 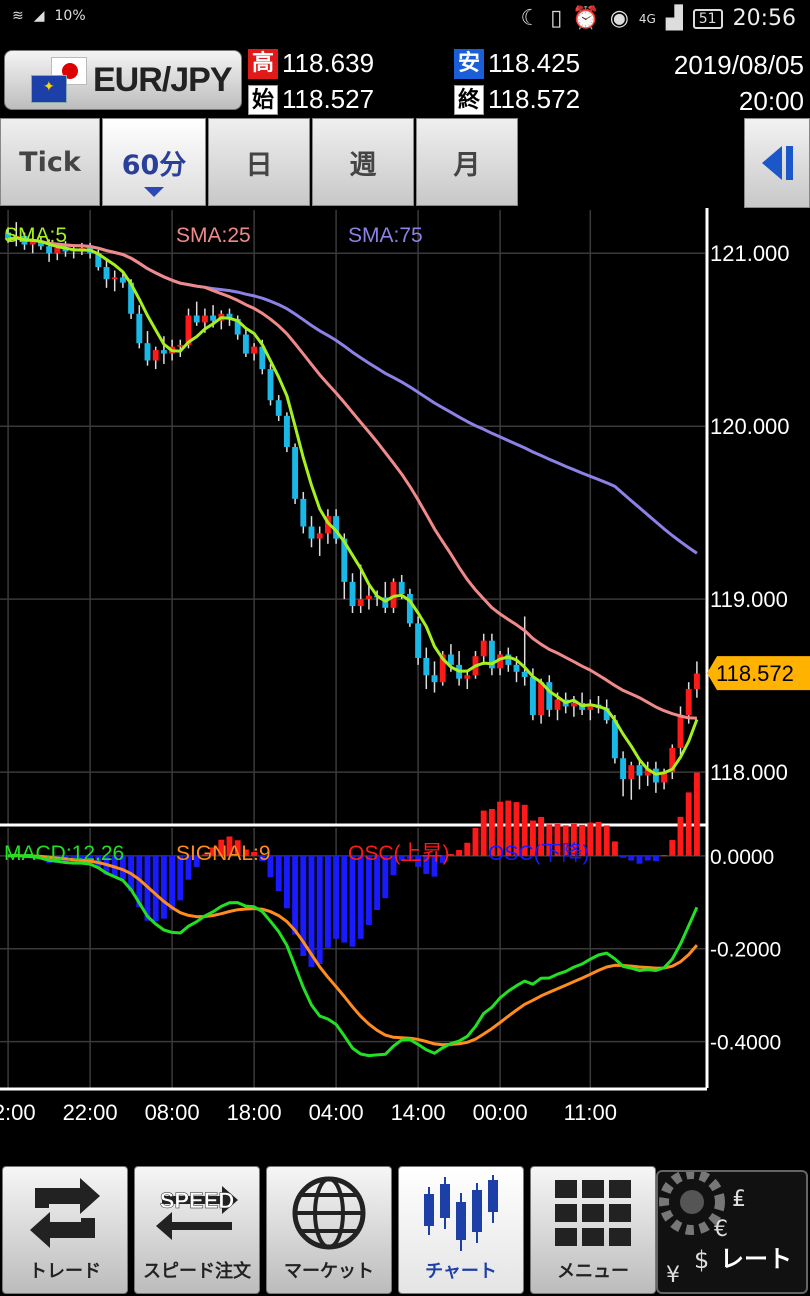 What do you see at coordinates (39, 16) in the screenshot?
I see `network-icon: ◢` at bounding box center [39, 16].